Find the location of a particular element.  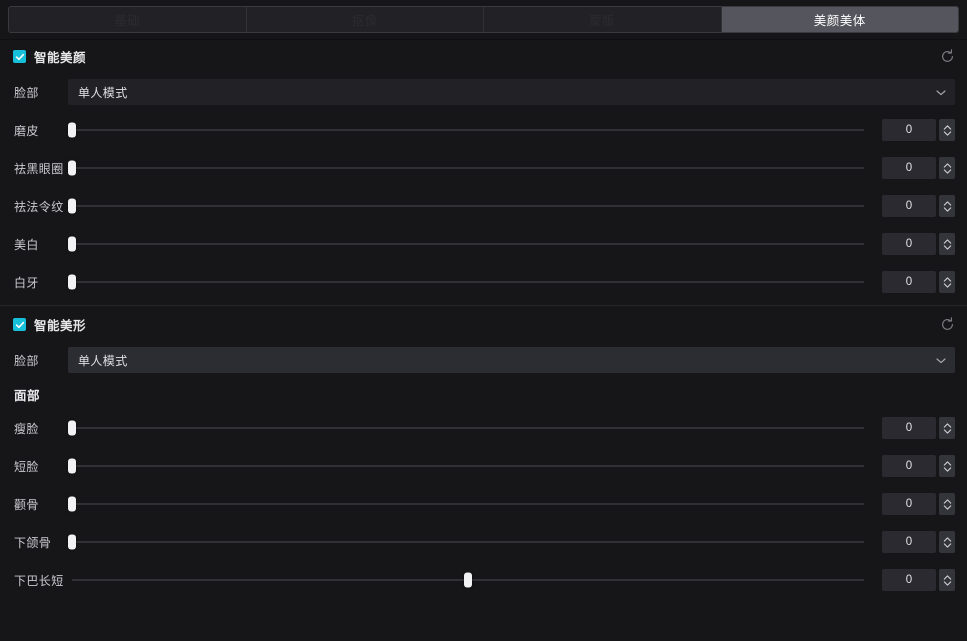

slider-label: 磨皮 is located at coordinates (26, 130).